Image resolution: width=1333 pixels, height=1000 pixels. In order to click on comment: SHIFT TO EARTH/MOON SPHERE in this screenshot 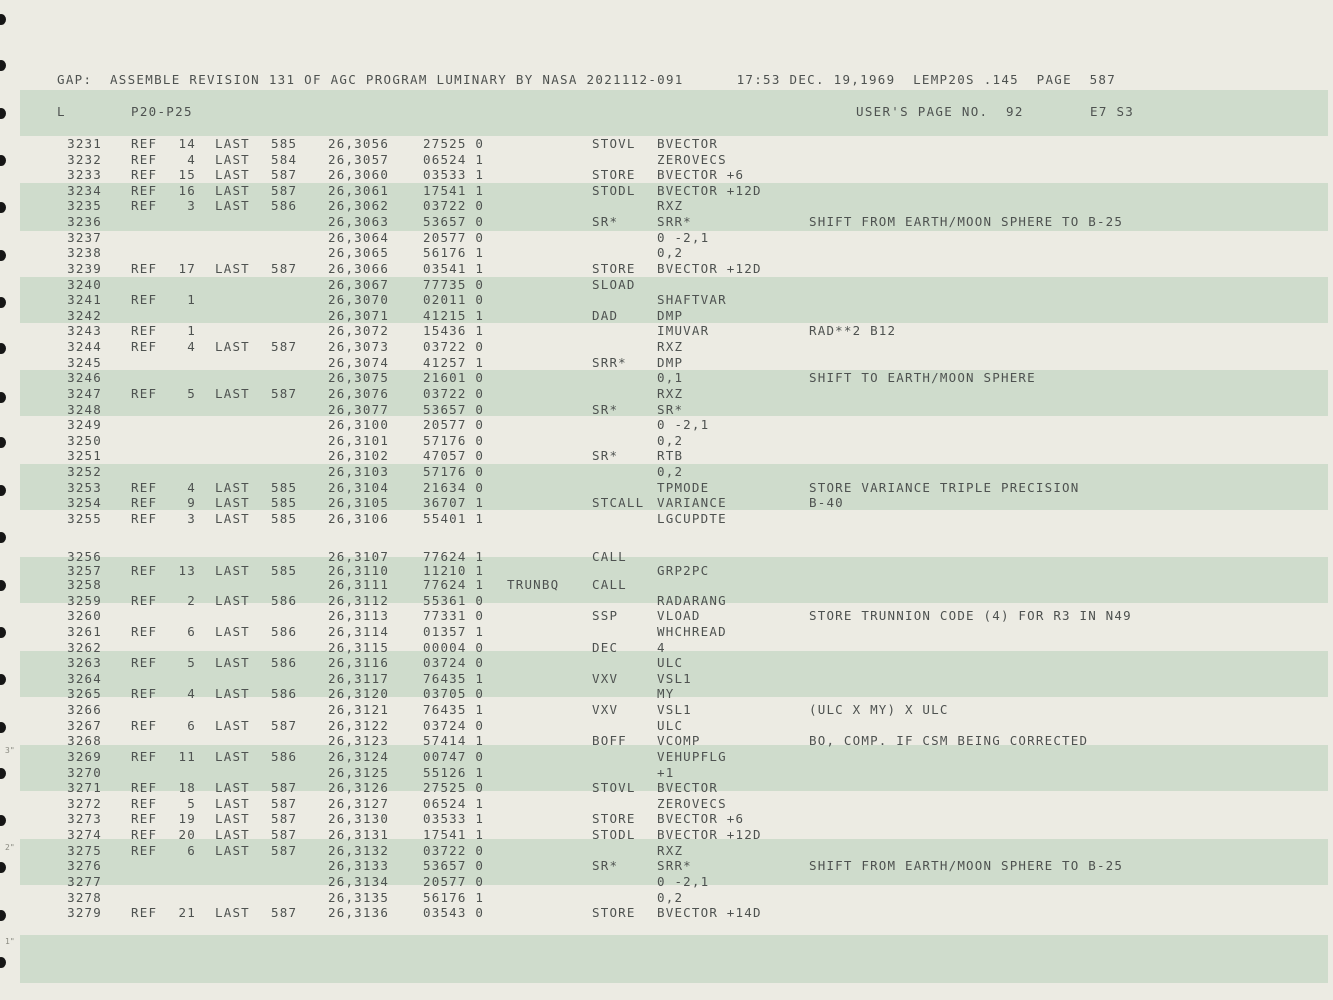, I will do `click(922, 378)`.